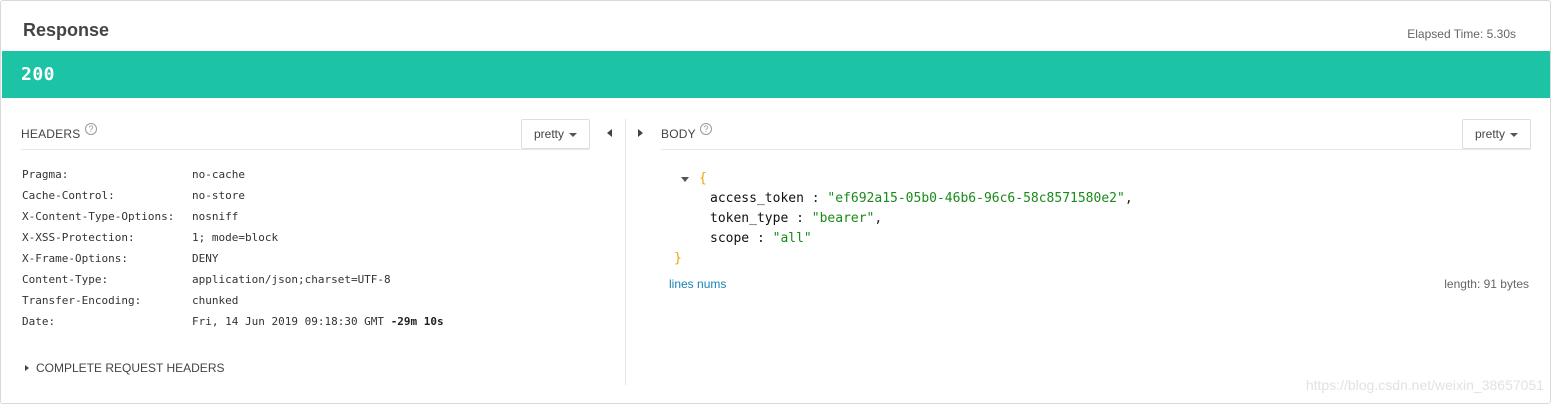 This screenshot has width=1551, height=404. What do you see at coordinates (288, 321) in the screenshot?
I see `date-value: Fri, 14 Jun 2019 09:18:30 GMT` at bounding box center [288, 321].